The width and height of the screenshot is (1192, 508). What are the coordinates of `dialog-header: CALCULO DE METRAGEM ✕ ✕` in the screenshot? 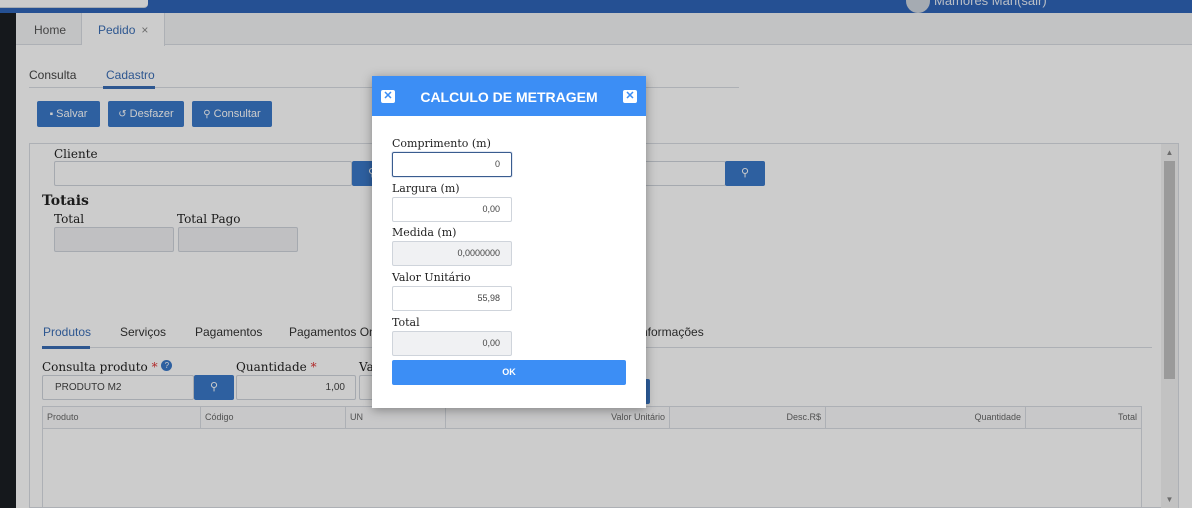 It's located at (509, 96).